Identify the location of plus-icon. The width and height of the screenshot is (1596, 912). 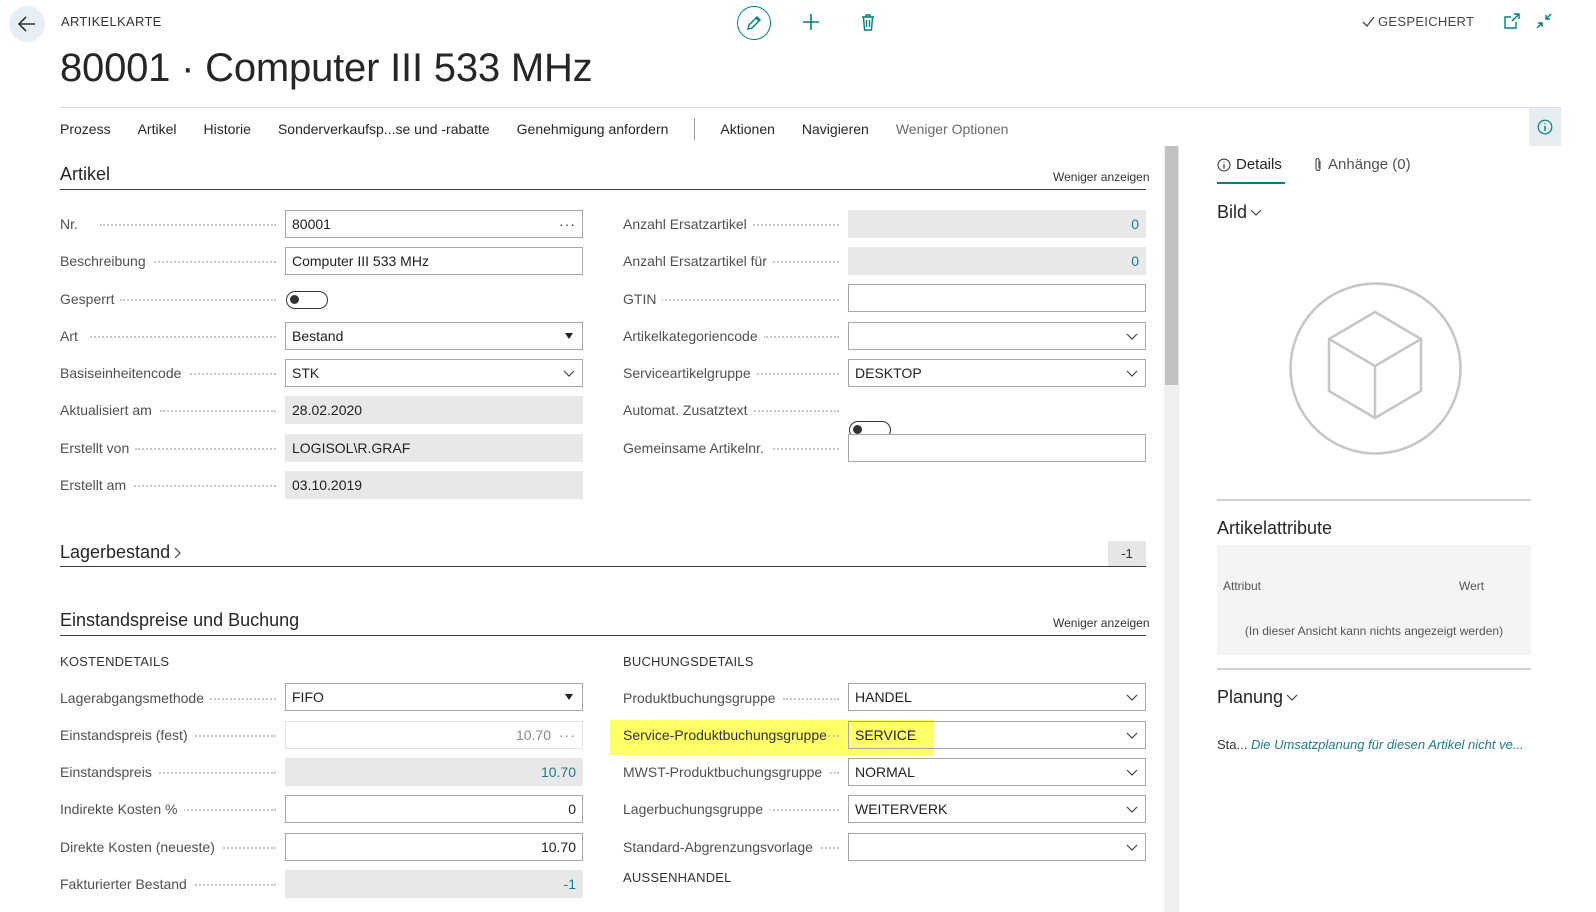
(811, 22).